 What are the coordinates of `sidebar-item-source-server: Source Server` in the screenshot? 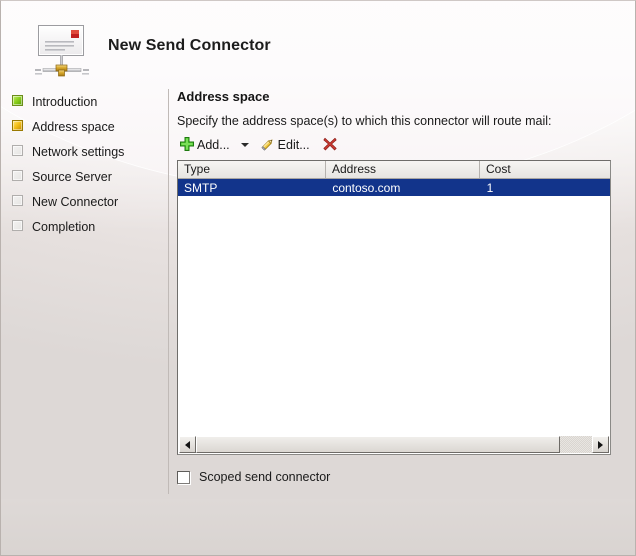 It's located at (85, 176).